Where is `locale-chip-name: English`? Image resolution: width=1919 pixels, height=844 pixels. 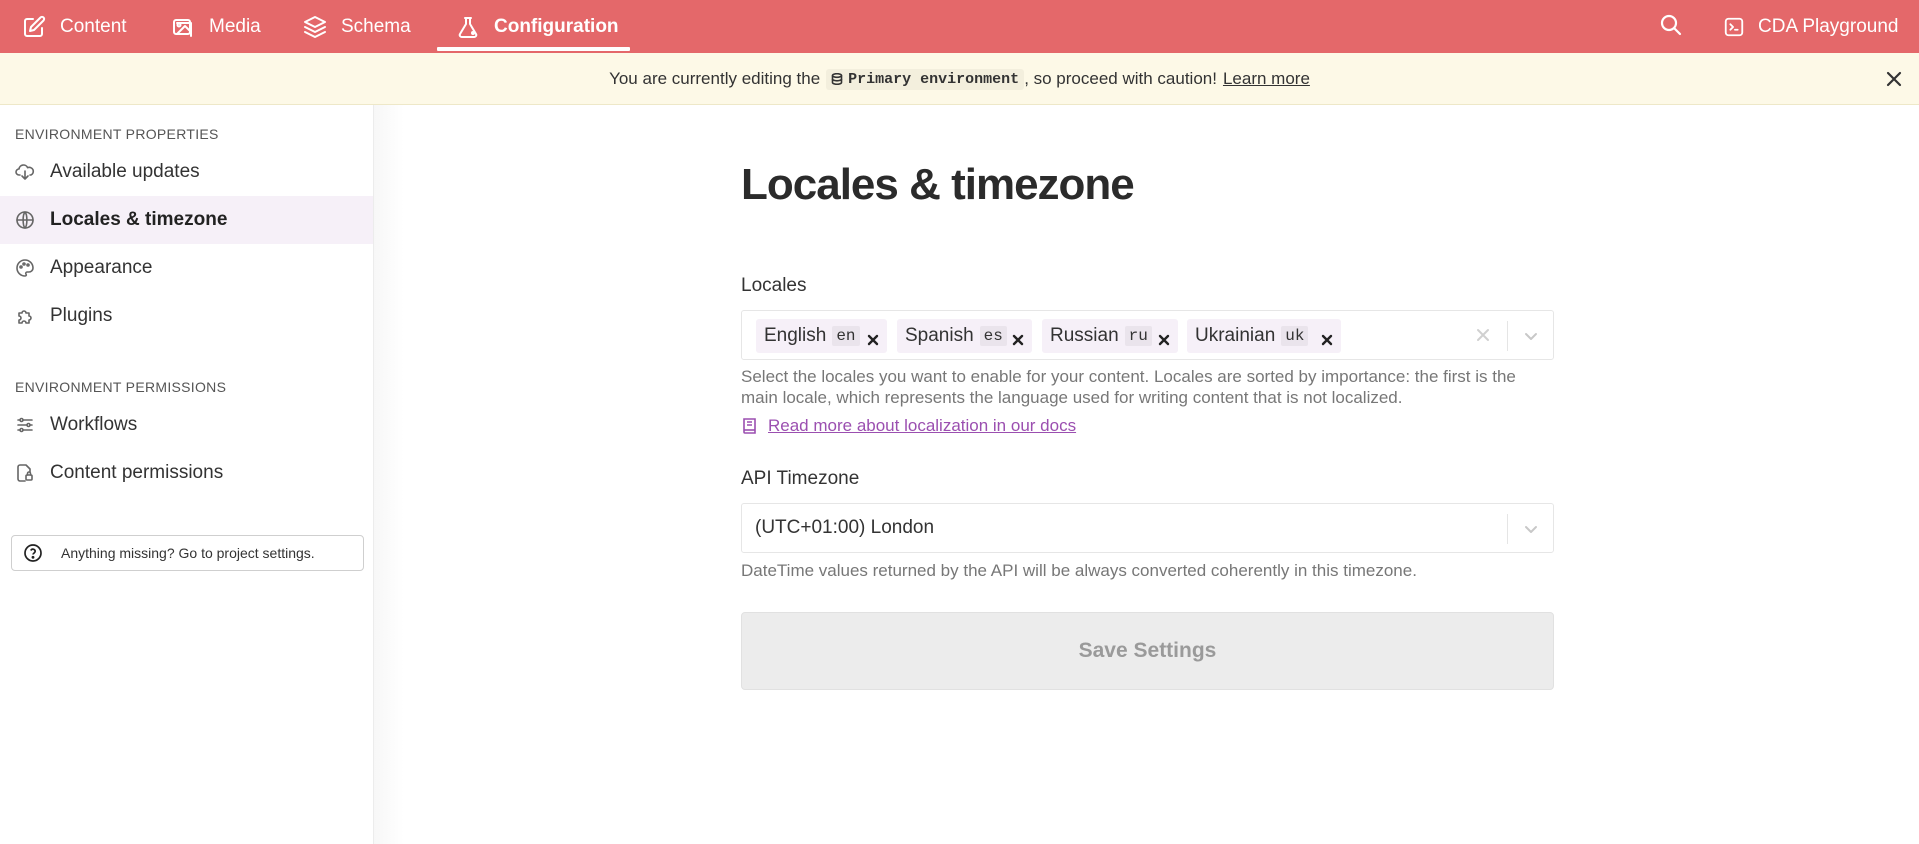 locale-chip-name: English is located at coordinates (795, 335).